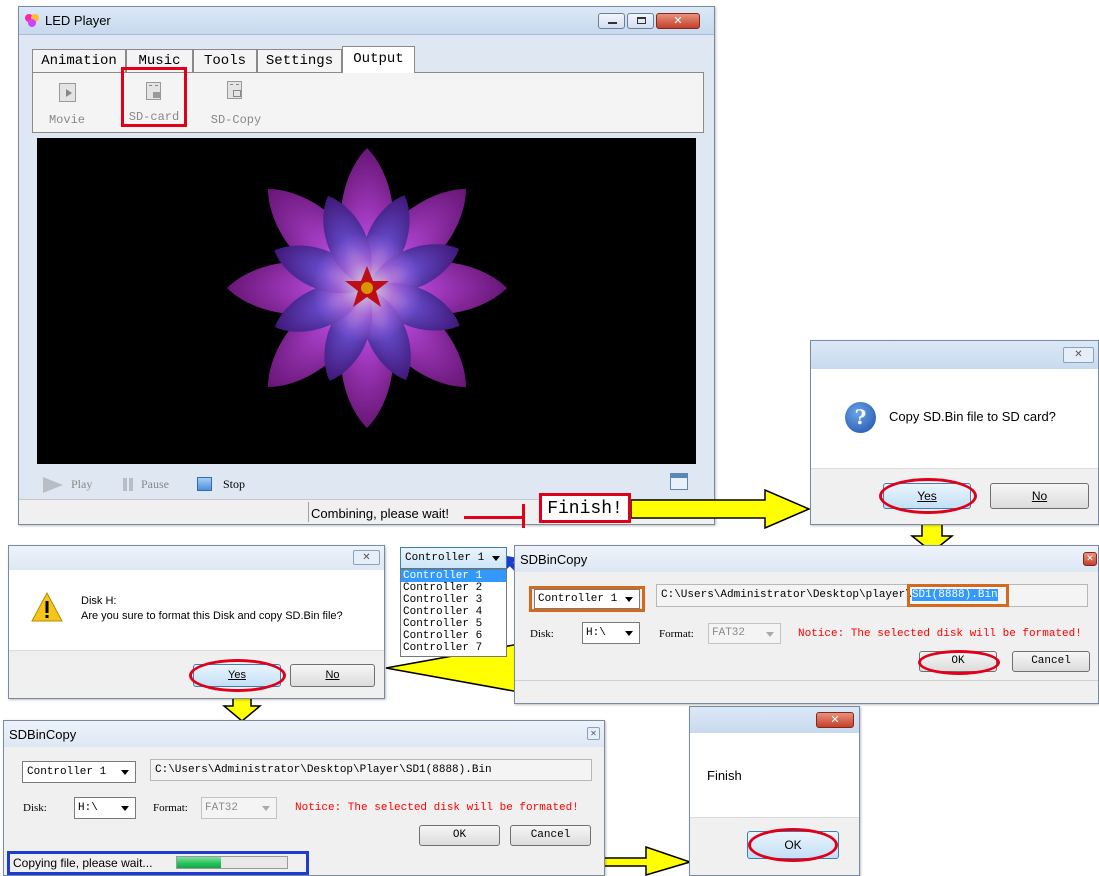 The width and height of the screenshot is (1099, 876). I want to click on controller-option-2: Controller 2, so click(453, 588).